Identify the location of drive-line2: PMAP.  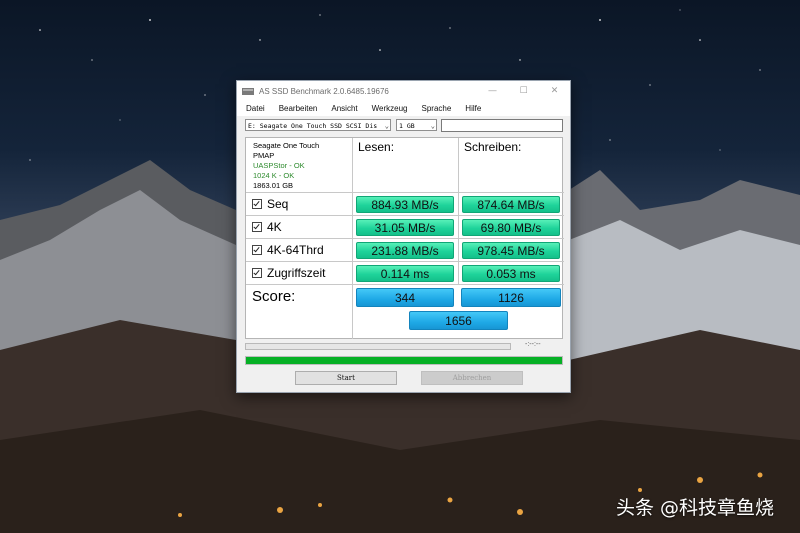
(264, 155).